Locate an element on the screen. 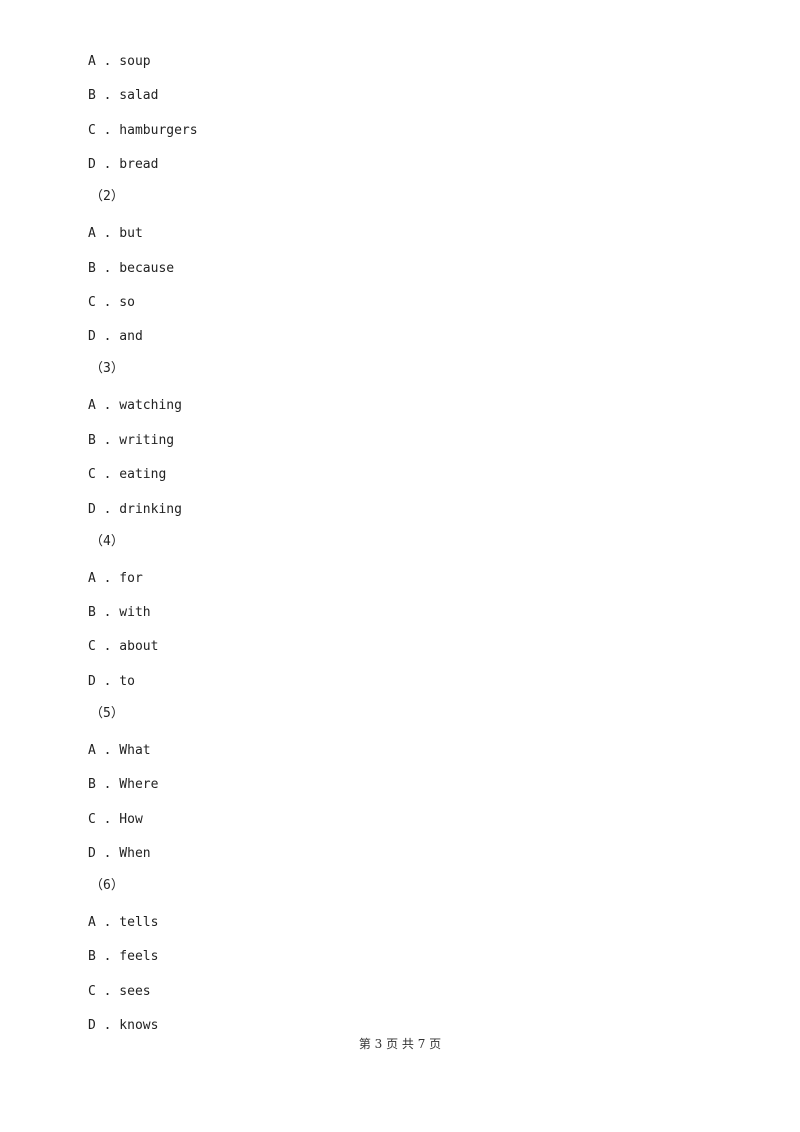 The image size is (800, 1132). answer-option: A . What is located at coordinates (119, 750).